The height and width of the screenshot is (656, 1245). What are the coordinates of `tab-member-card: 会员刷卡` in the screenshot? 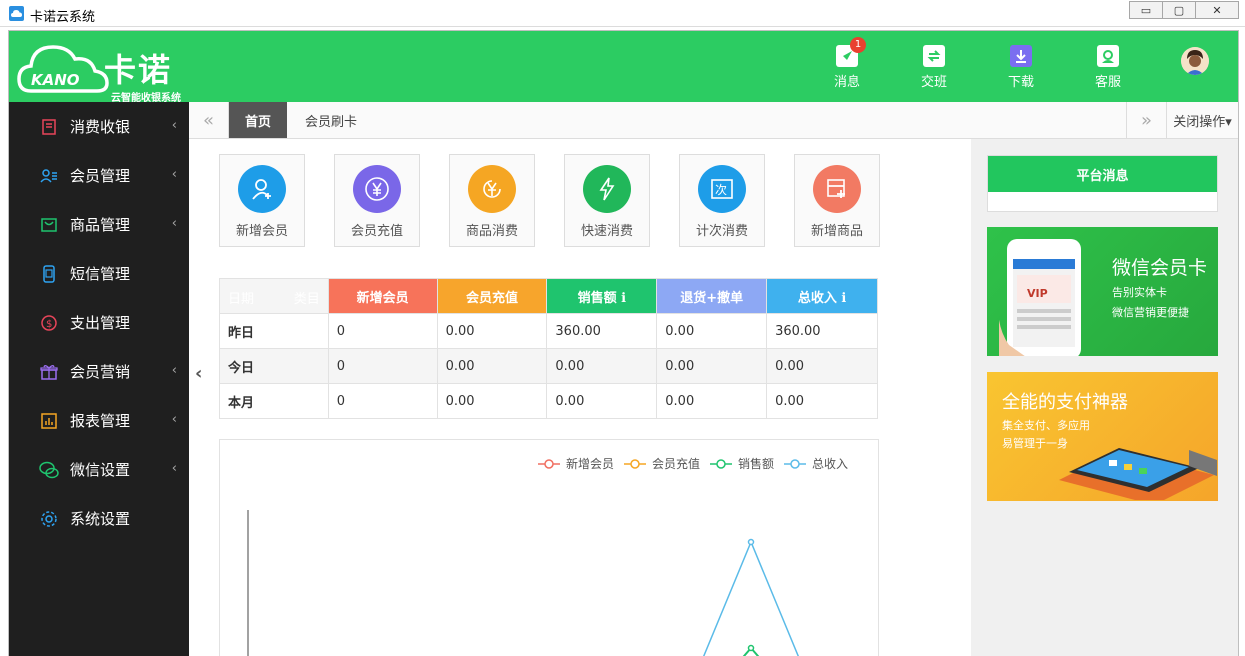 It's located at (331, 120).